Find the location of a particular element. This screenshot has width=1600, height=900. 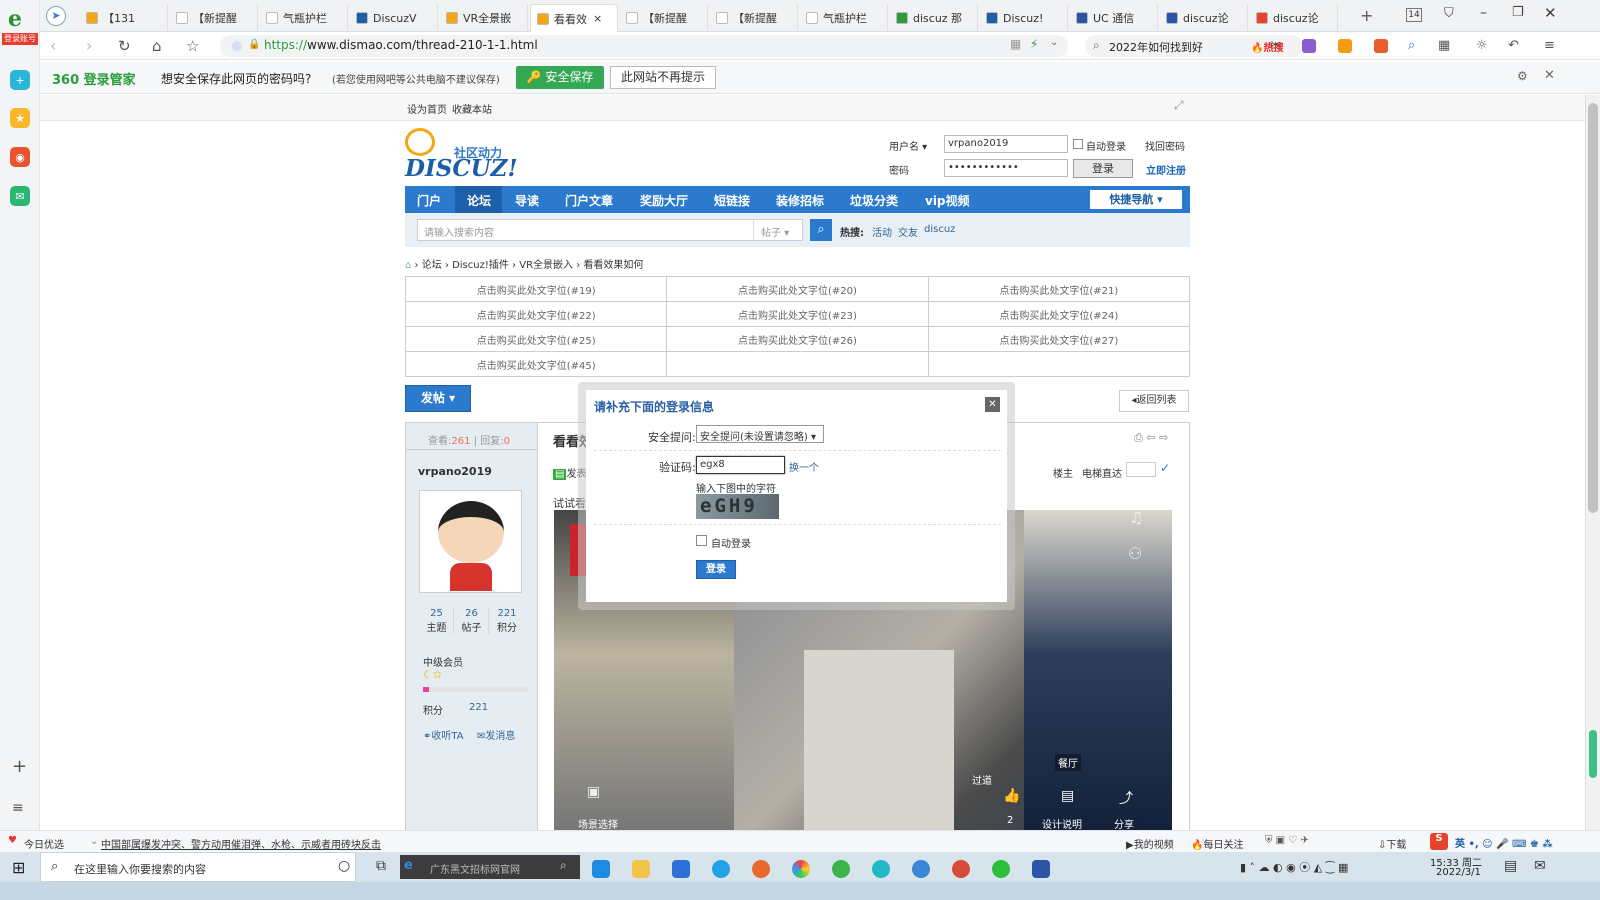

shield-icon is located at coordinates (1345, 46).